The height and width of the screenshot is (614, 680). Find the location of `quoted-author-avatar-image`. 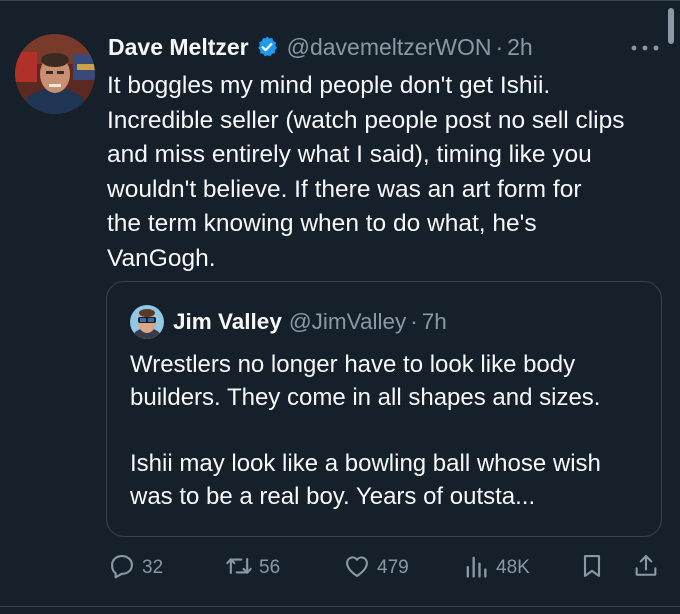

quoted-author-avatar-image is located at coordinates (147, 322).